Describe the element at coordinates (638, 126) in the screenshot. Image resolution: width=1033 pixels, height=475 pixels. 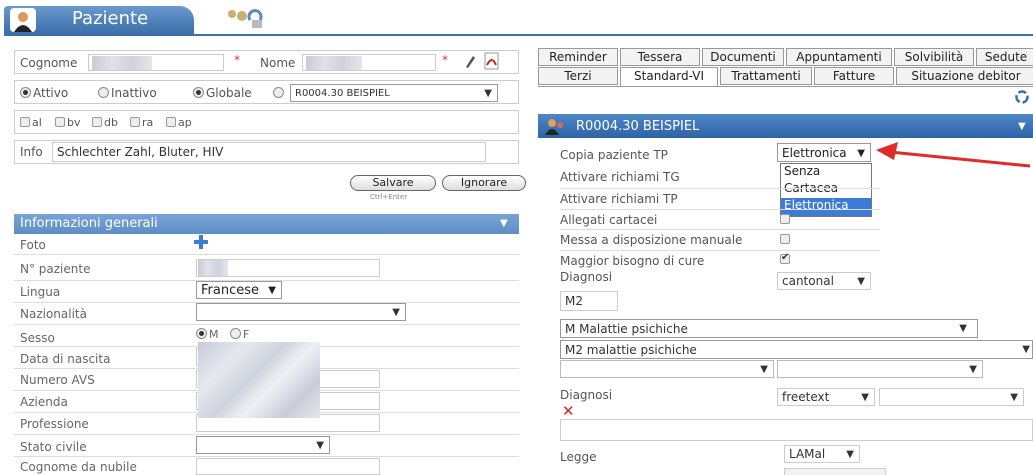
I see `right-panel-title: R0004.30 BEISPIEL` at that location.